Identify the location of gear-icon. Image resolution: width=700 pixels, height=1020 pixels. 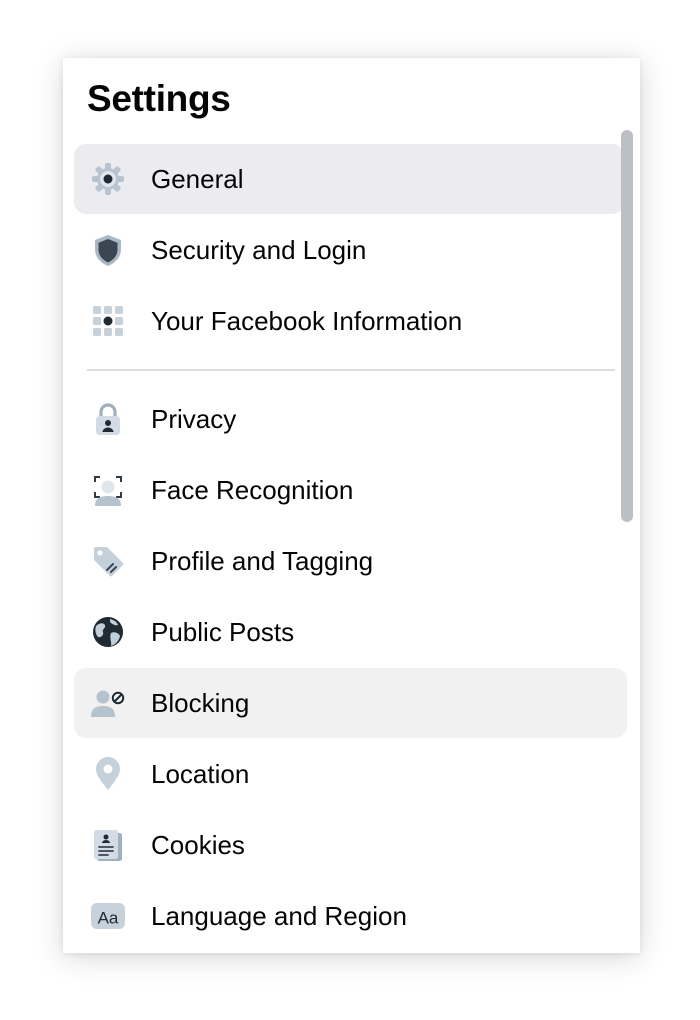
(108, 179).